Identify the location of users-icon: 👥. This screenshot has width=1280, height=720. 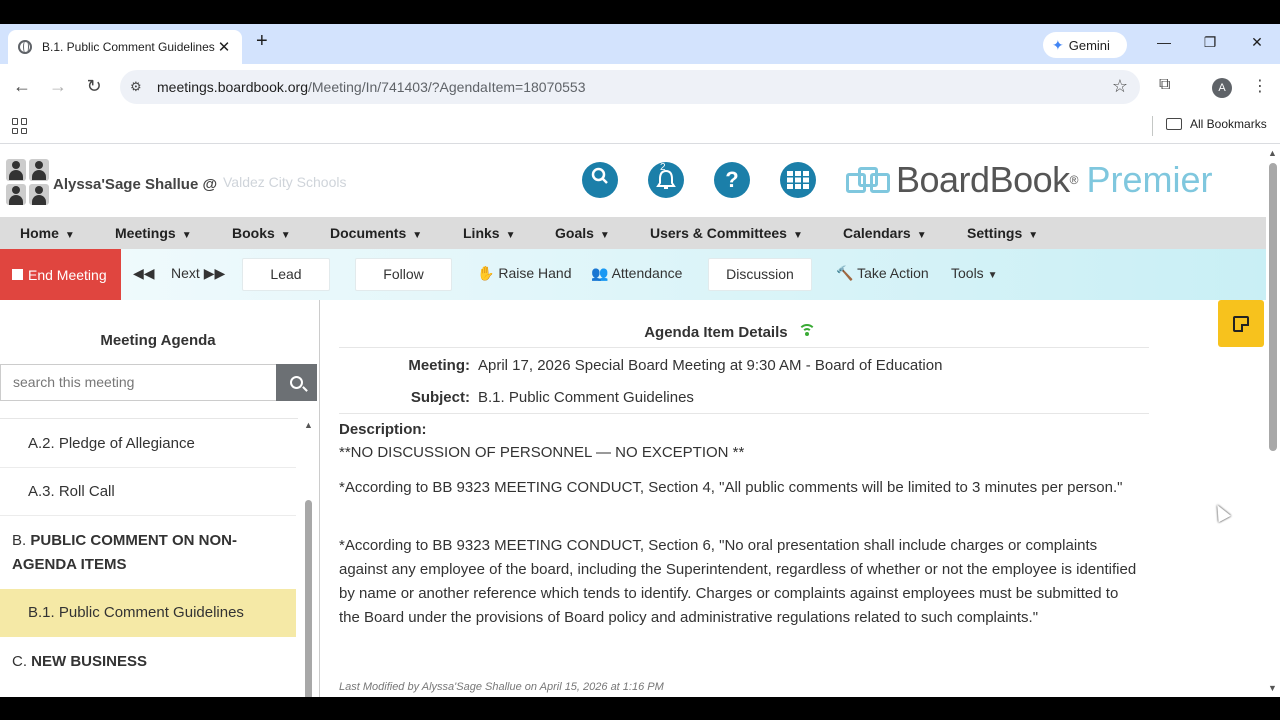
(600, 273).